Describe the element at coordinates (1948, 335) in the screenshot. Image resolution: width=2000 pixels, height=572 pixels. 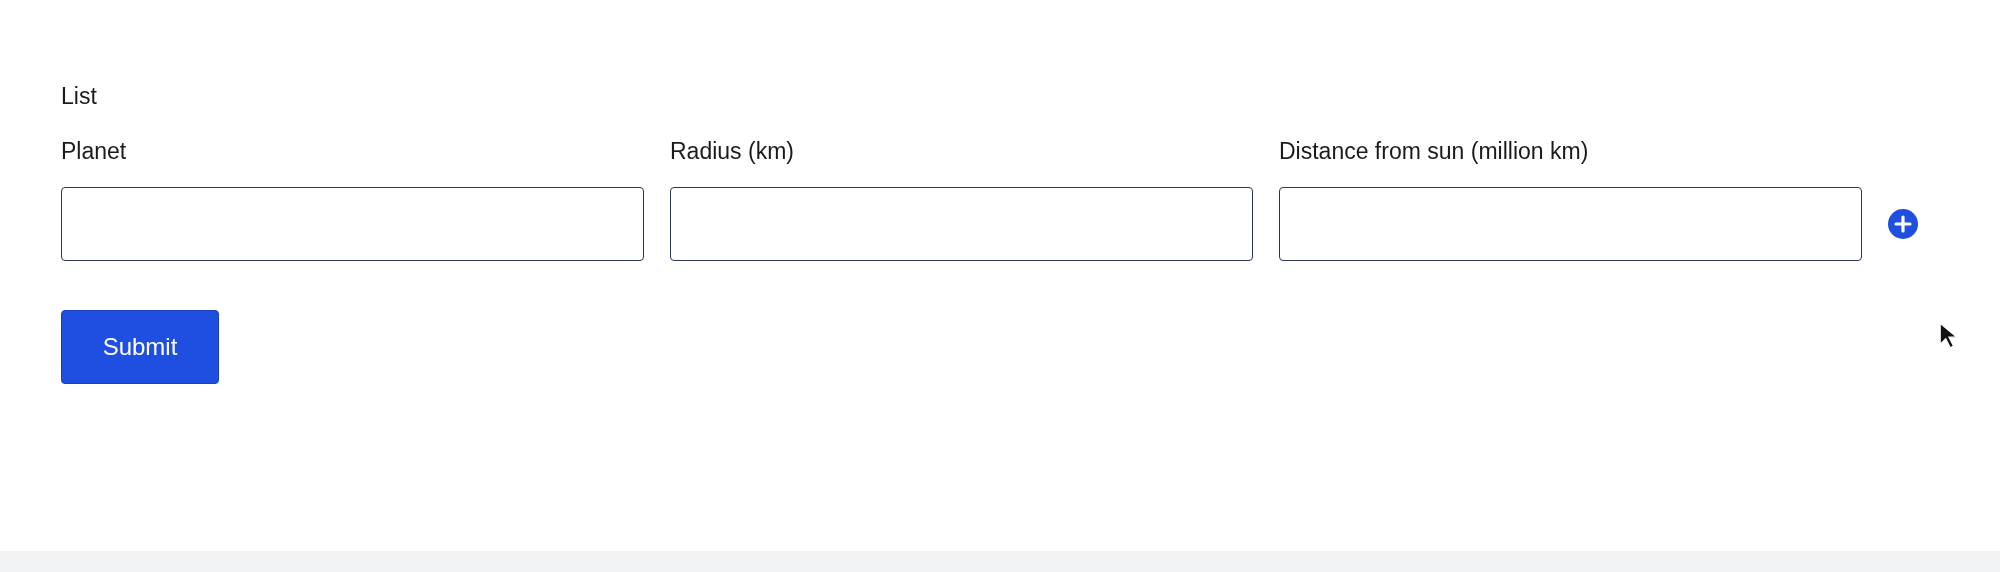
I see `cursor-icon` at that location.